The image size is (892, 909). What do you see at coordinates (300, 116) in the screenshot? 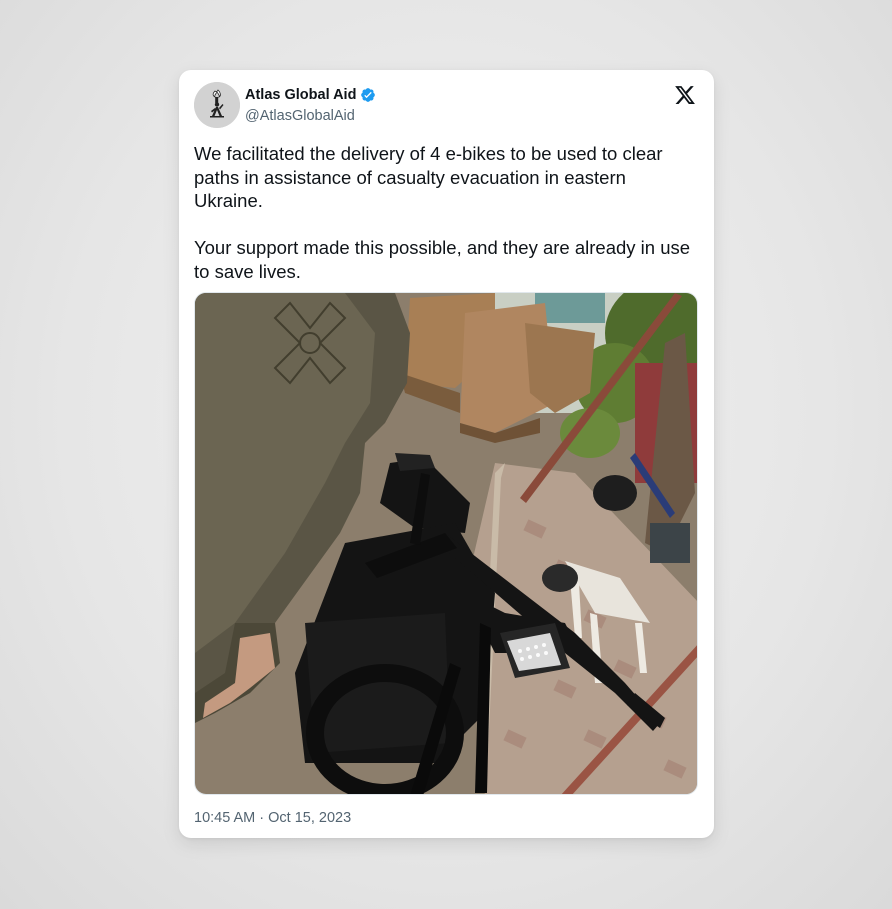
I see `author-handle: @AtlasGlobalAid` at bounding box center [300, 116].